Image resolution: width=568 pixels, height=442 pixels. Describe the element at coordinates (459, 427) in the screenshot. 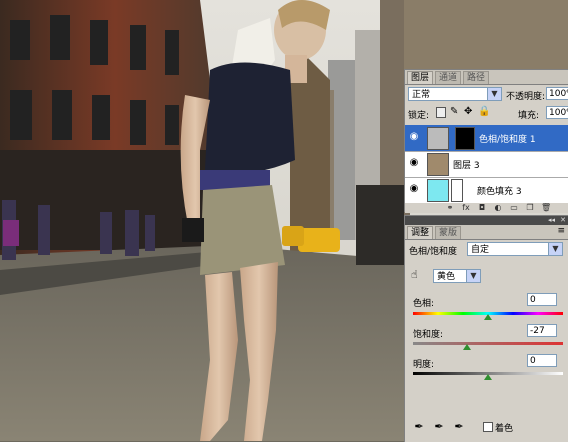

I see `eyedropper-minus-icon: ✒` at that location.